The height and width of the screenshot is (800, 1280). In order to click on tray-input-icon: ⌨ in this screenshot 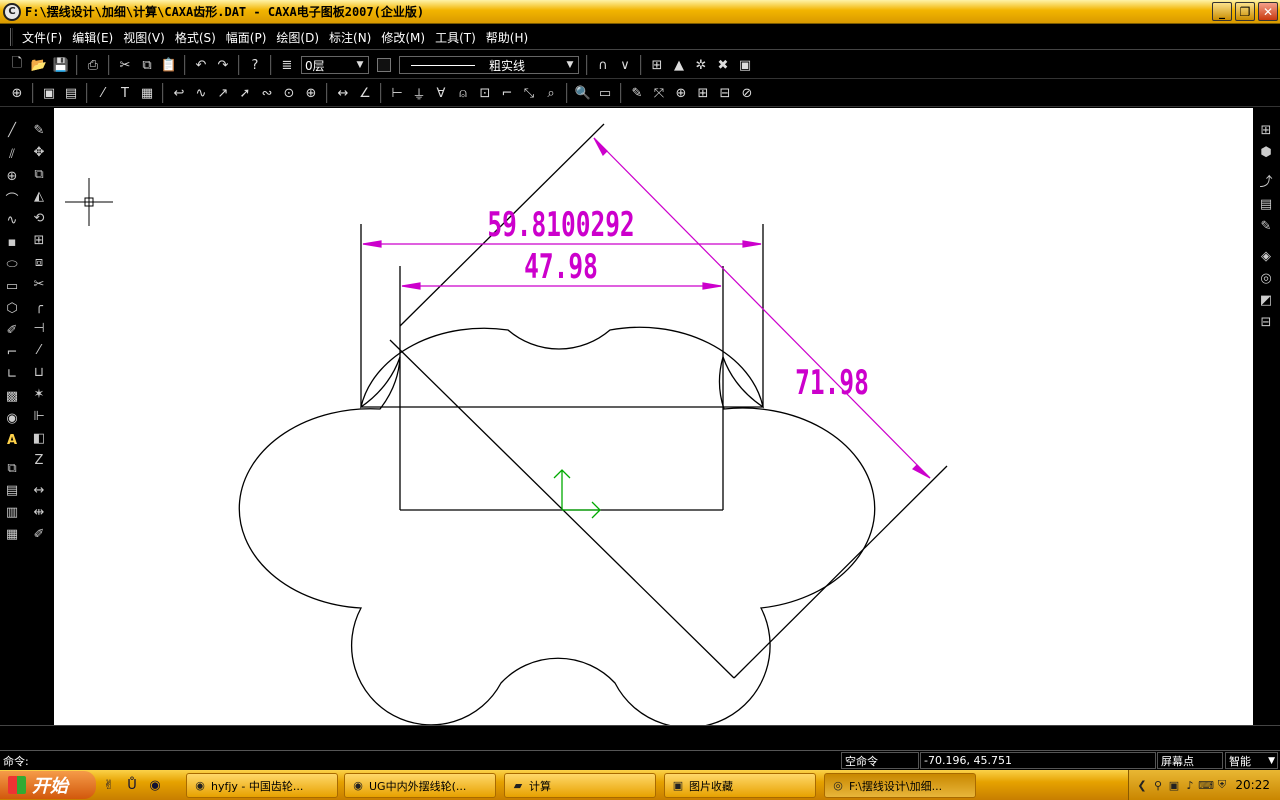, I will do `click(1206, 785)`.